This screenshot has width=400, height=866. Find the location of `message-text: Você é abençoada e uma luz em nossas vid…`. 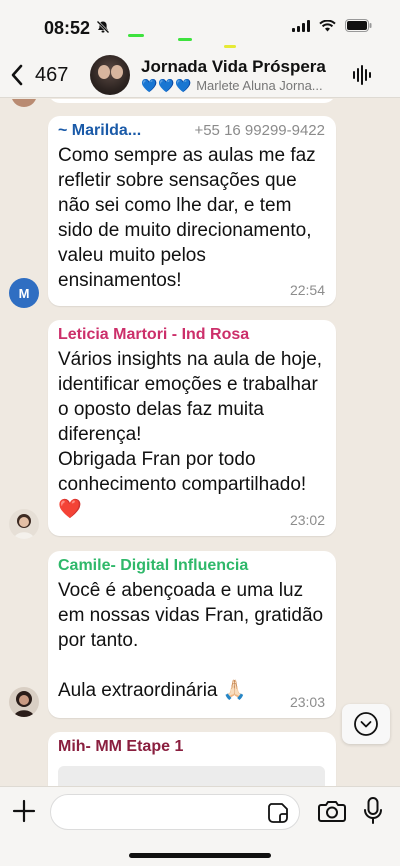

message-text: Você é abençoada e uma luz em nossas vid… is located at coordinates (191, 640).